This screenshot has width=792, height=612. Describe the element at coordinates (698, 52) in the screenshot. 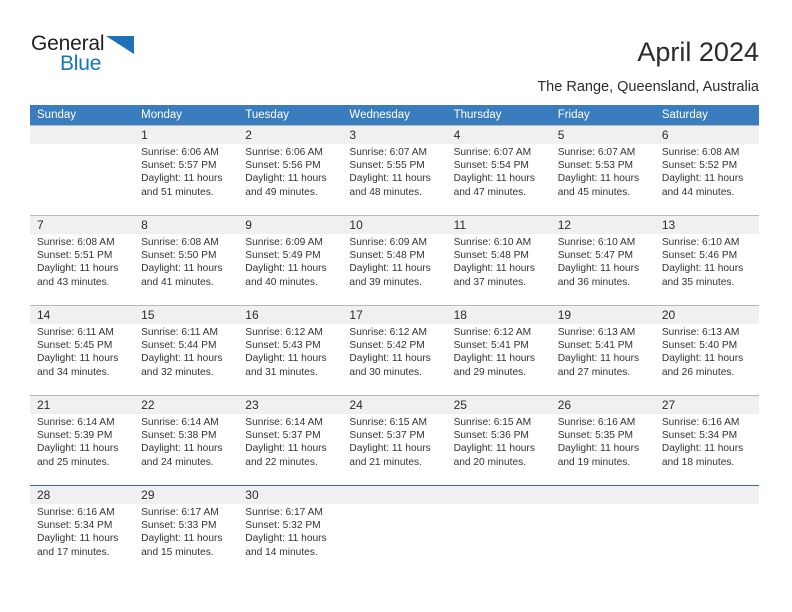

I see `page-title: April 2024` at that location.